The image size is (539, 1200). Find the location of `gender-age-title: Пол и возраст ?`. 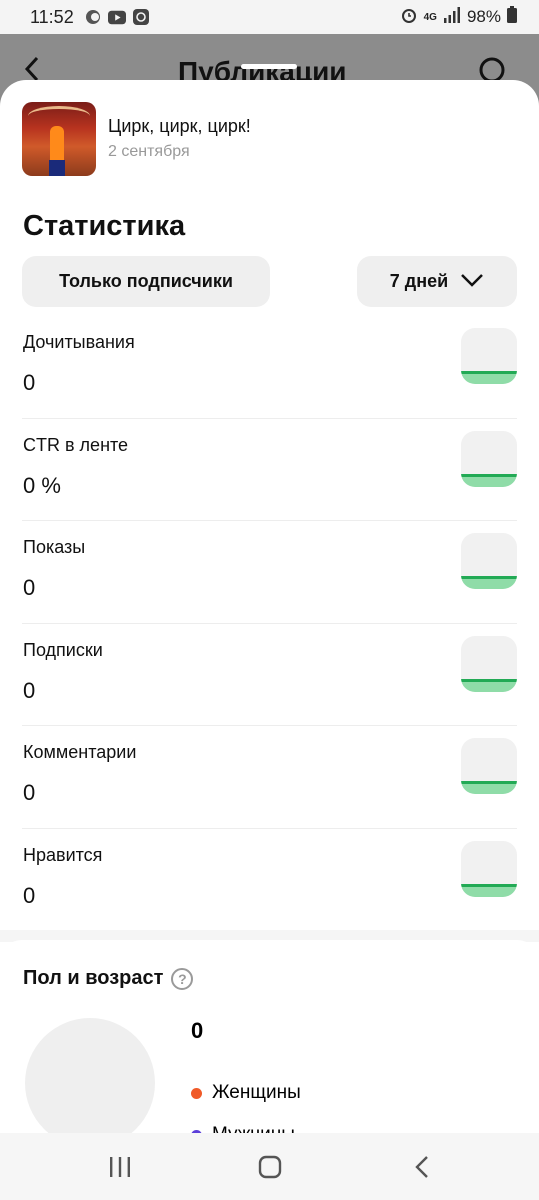

gender-age-title: Пол и возраст ? is located at coordinates (108, 978).